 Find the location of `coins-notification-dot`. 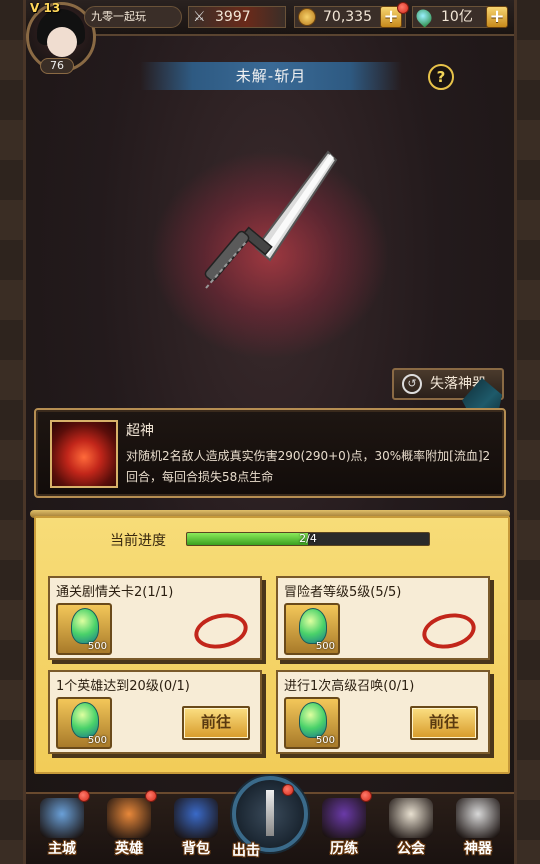

coins-notification-dot is located at coordinates (403, 8).